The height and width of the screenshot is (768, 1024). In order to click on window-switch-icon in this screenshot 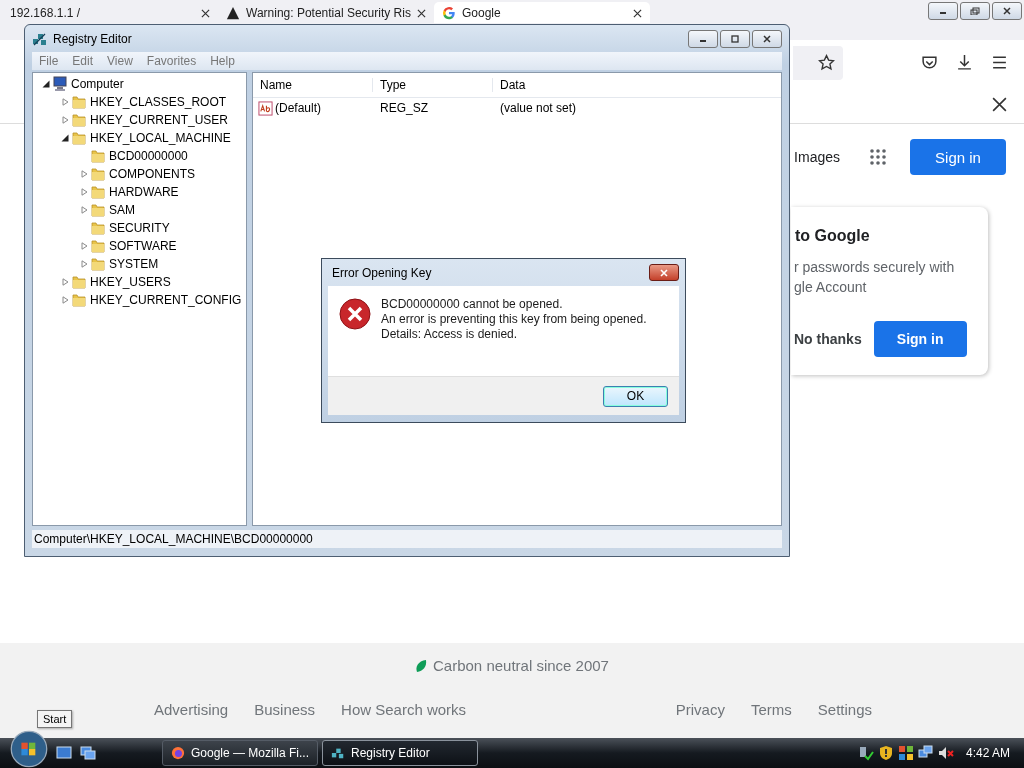, I will do `click(88, 753)`.